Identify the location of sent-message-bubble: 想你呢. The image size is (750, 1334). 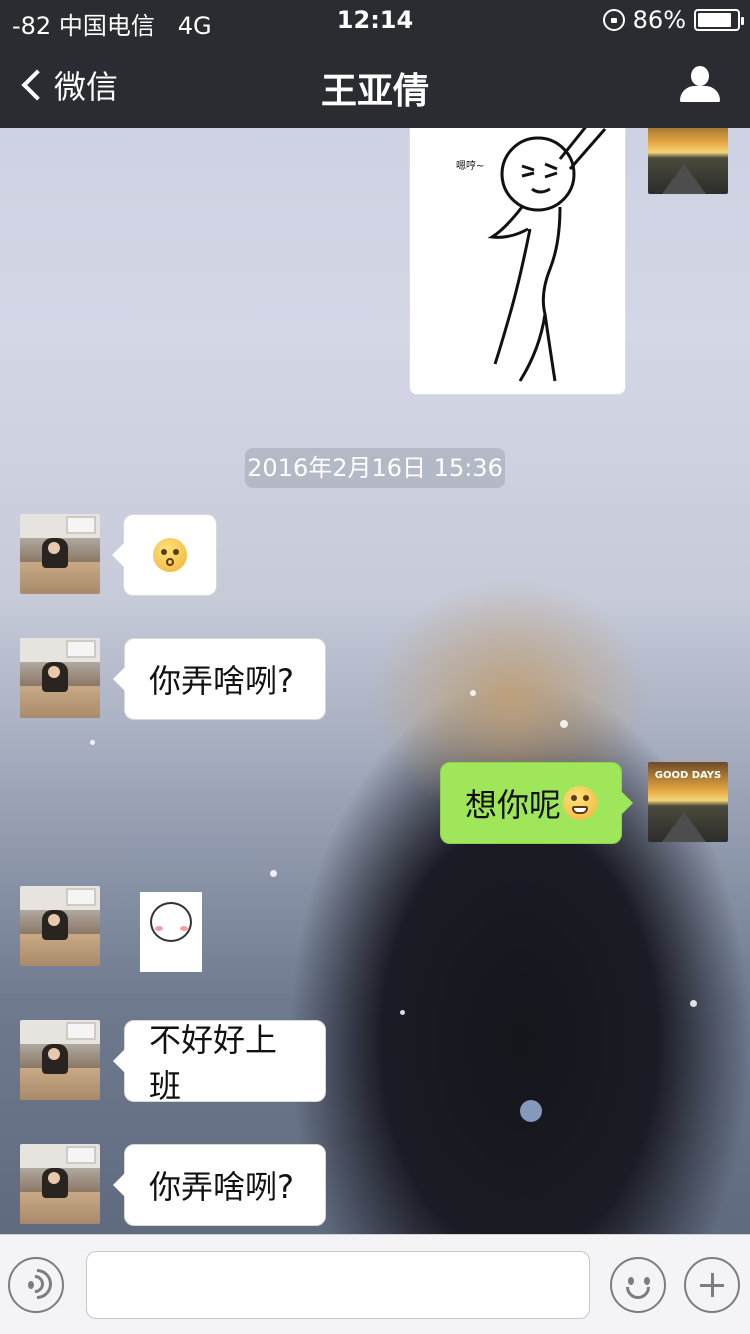
(536, 803).